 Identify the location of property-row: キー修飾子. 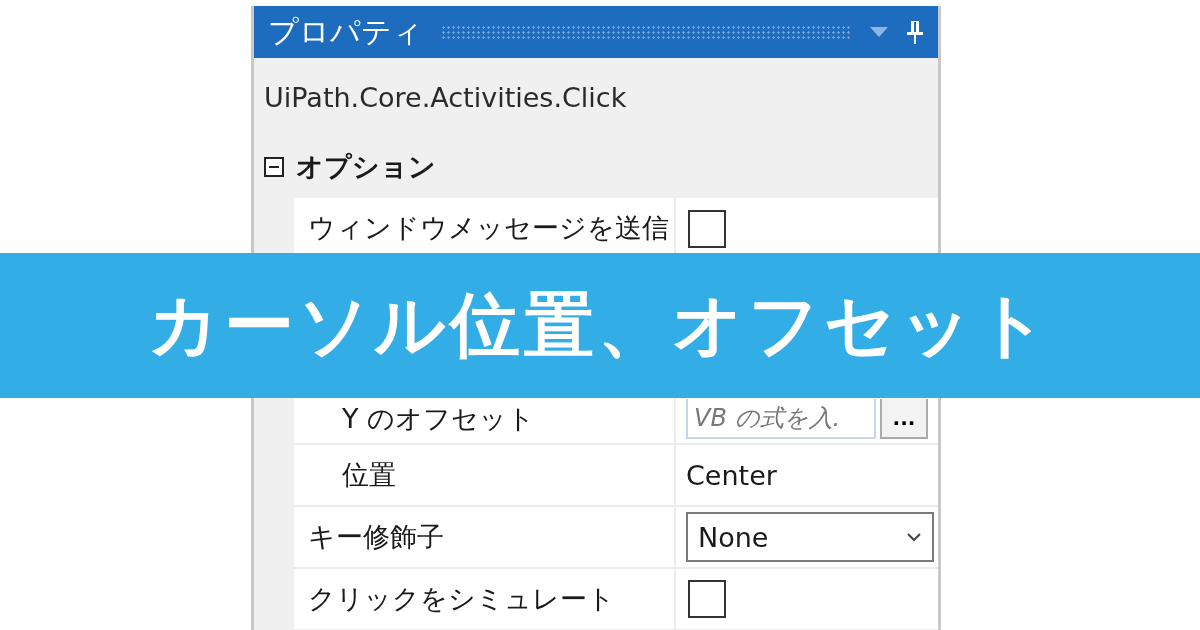
(485, 538).